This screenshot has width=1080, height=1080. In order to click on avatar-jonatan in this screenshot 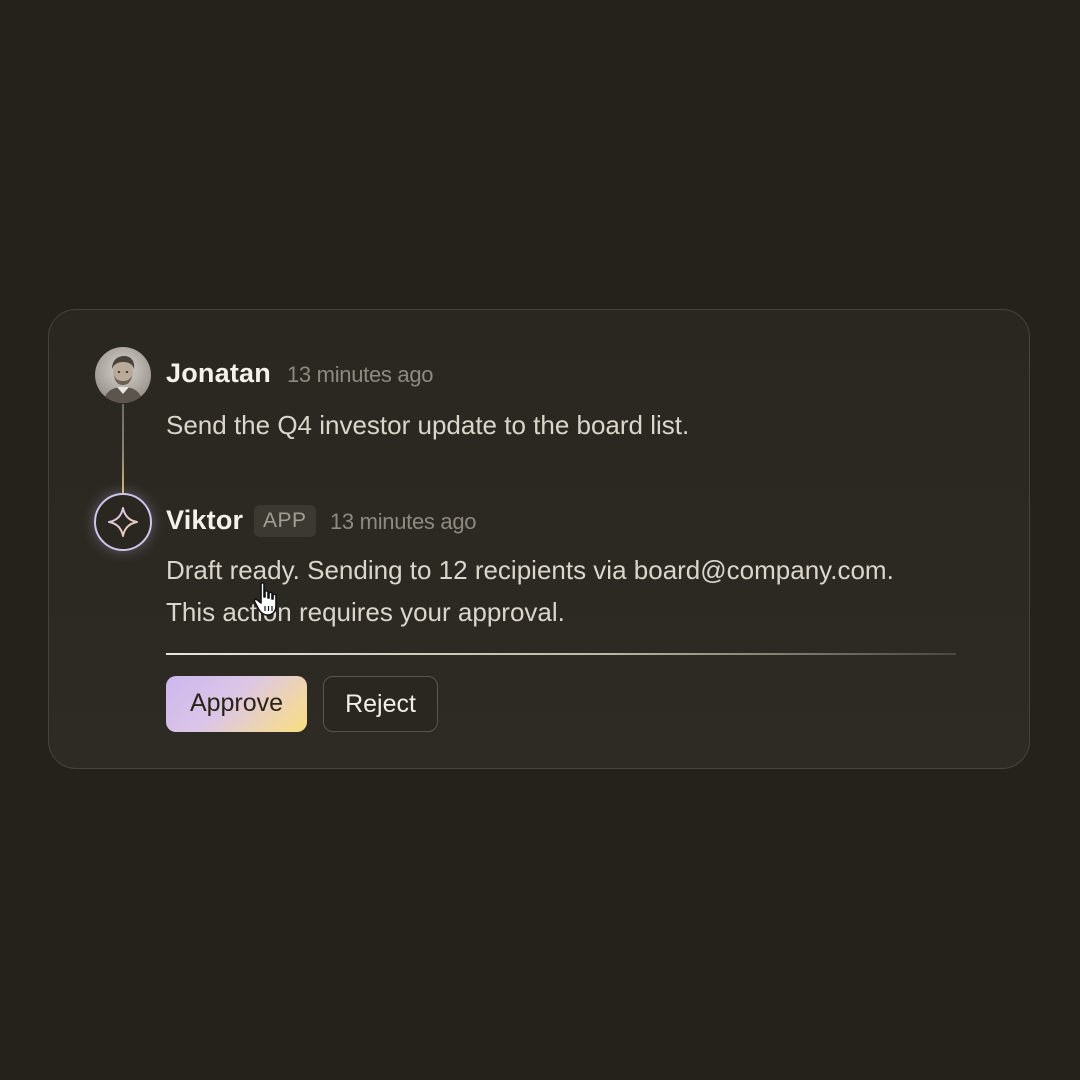, I will do `click(123, 375)`.